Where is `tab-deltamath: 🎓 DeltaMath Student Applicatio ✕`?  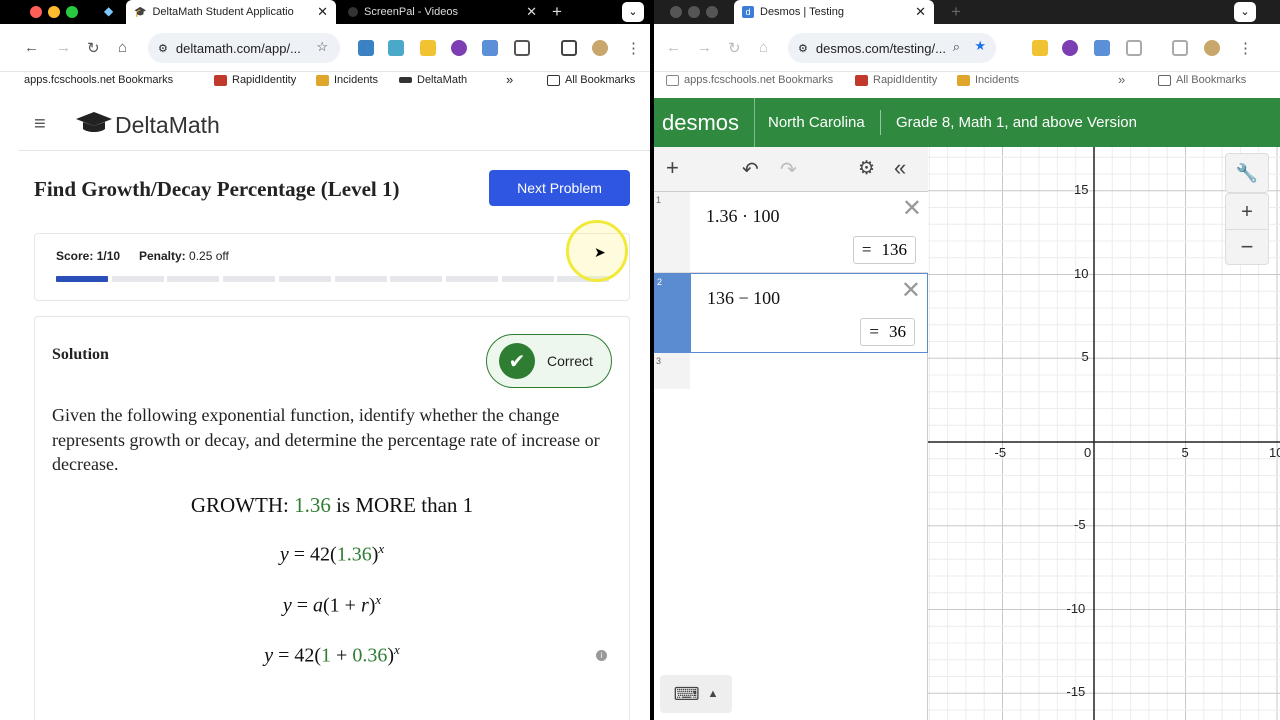 tab-deltamath: 🎓 DeltaMath Student Applicatio ✕ is located at coordinates (231, 12).